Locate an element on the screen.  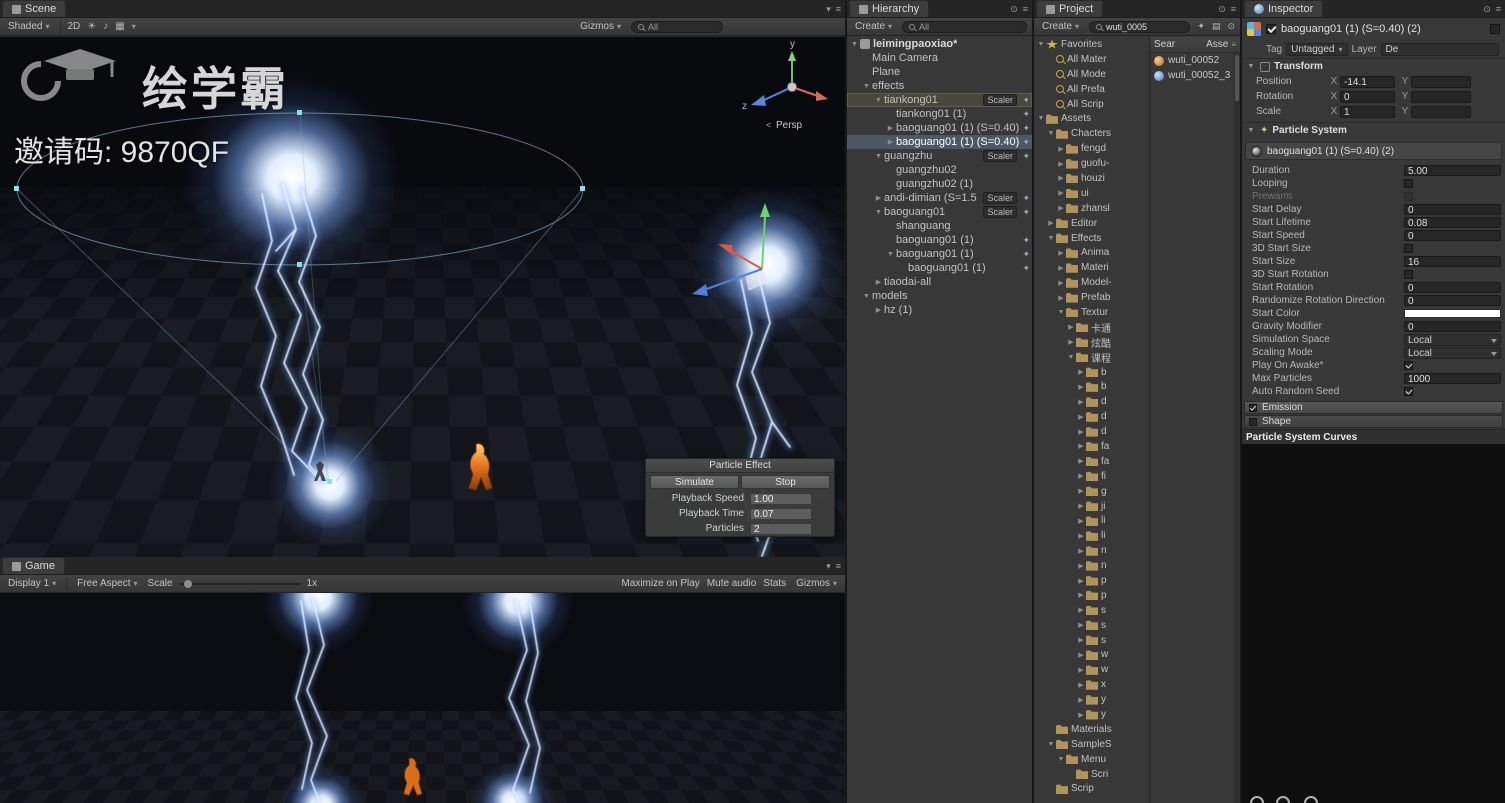
tab-hierarchy: Hierarchy is located at coordinates (889, 8).